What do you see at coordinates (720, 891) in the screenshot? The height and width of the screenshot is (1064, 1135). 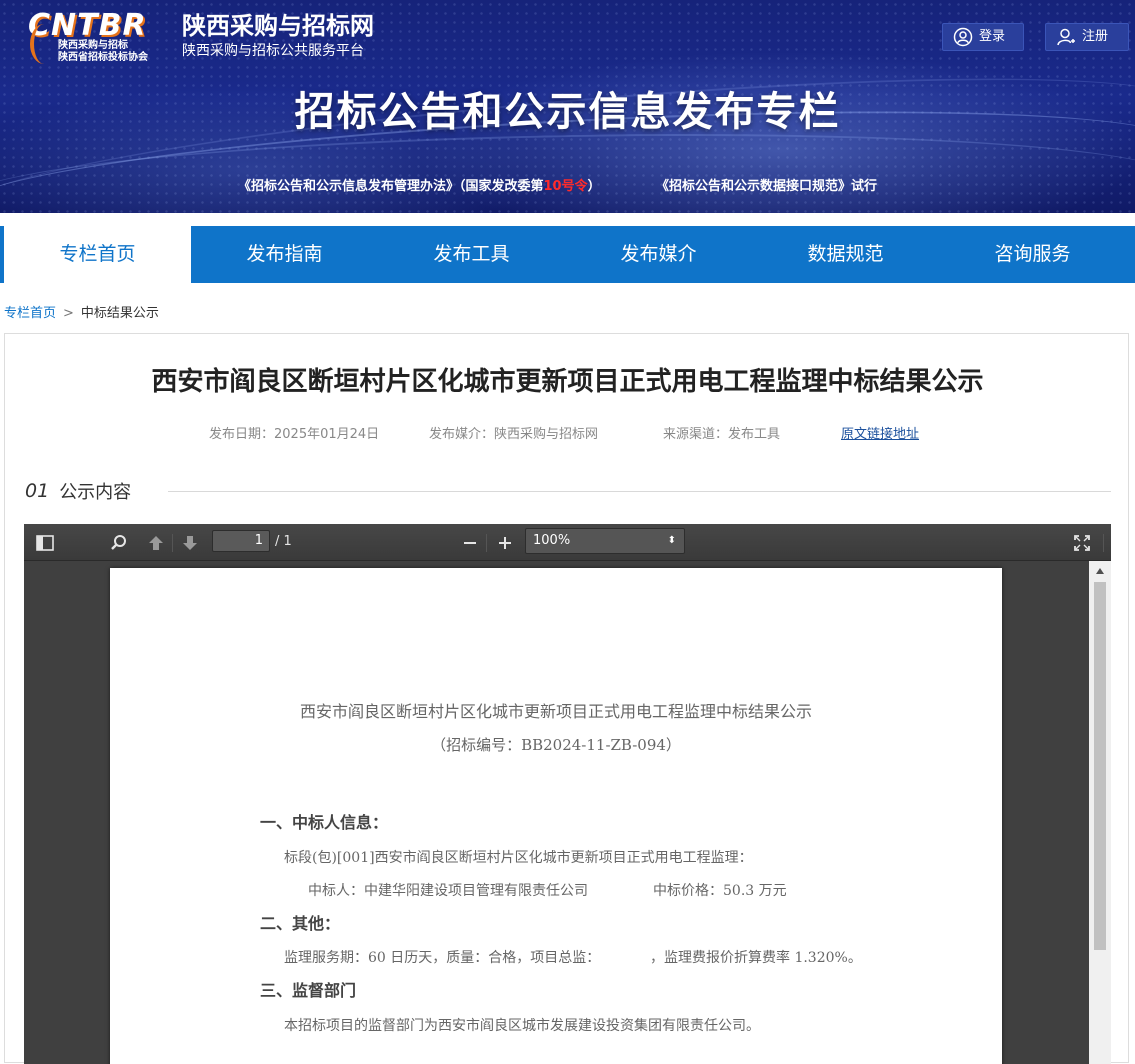 I see `pdf-winning-price: 中标价格：50.3 万元` at bounding box center [720, 891].